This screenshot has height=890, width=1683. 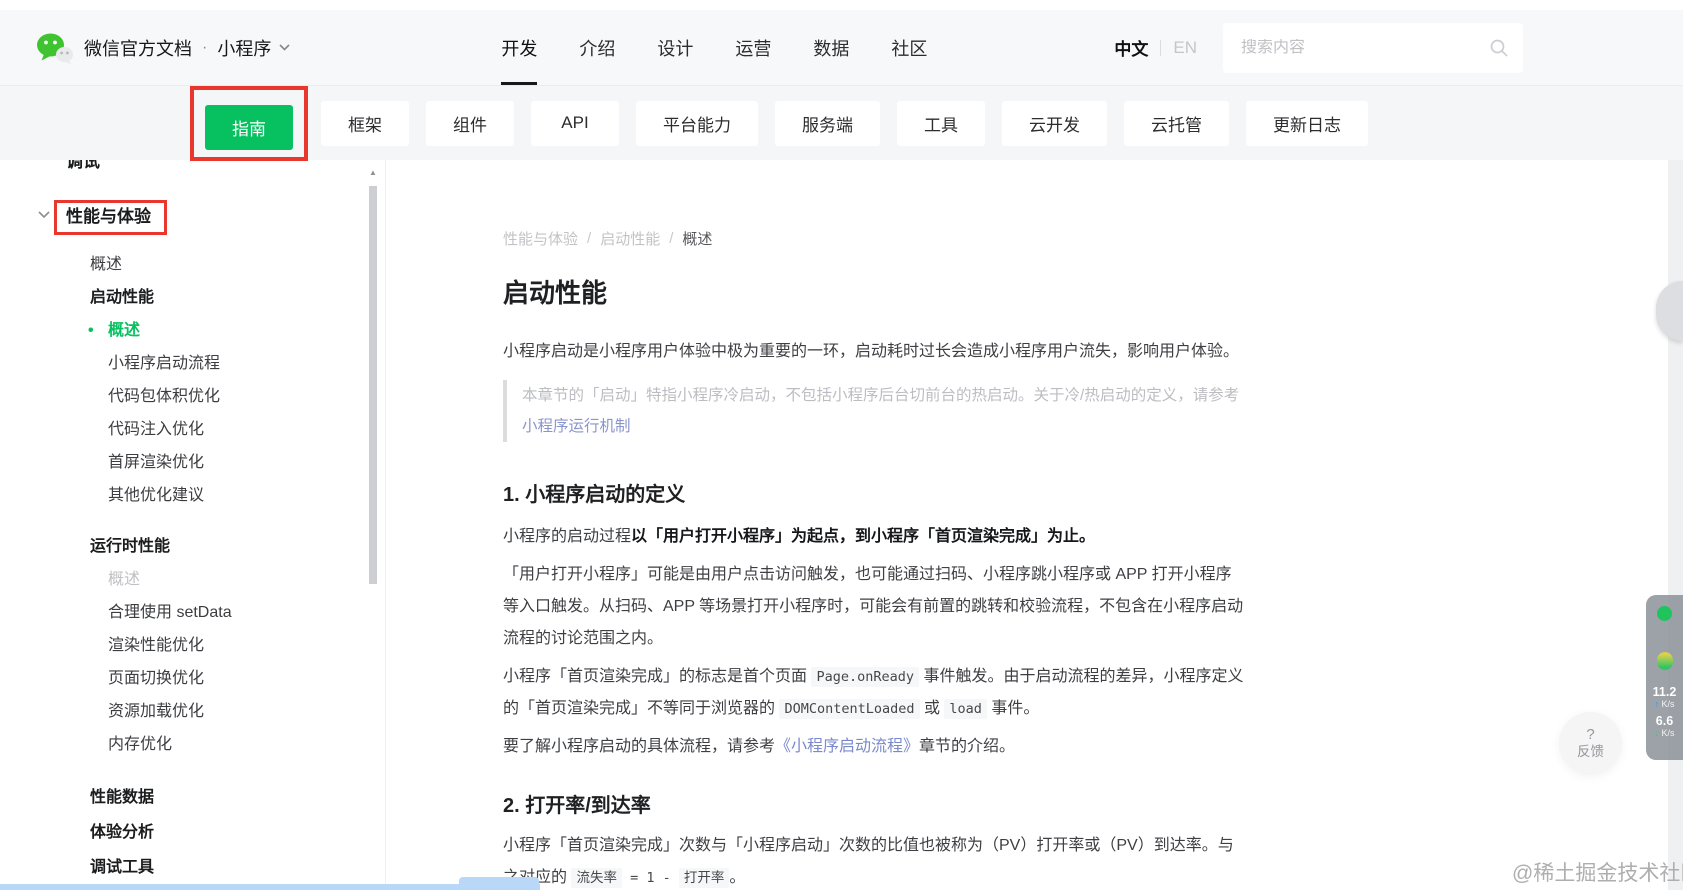 I want to click on page-title: 启动性能, so click(x=555, y=293).